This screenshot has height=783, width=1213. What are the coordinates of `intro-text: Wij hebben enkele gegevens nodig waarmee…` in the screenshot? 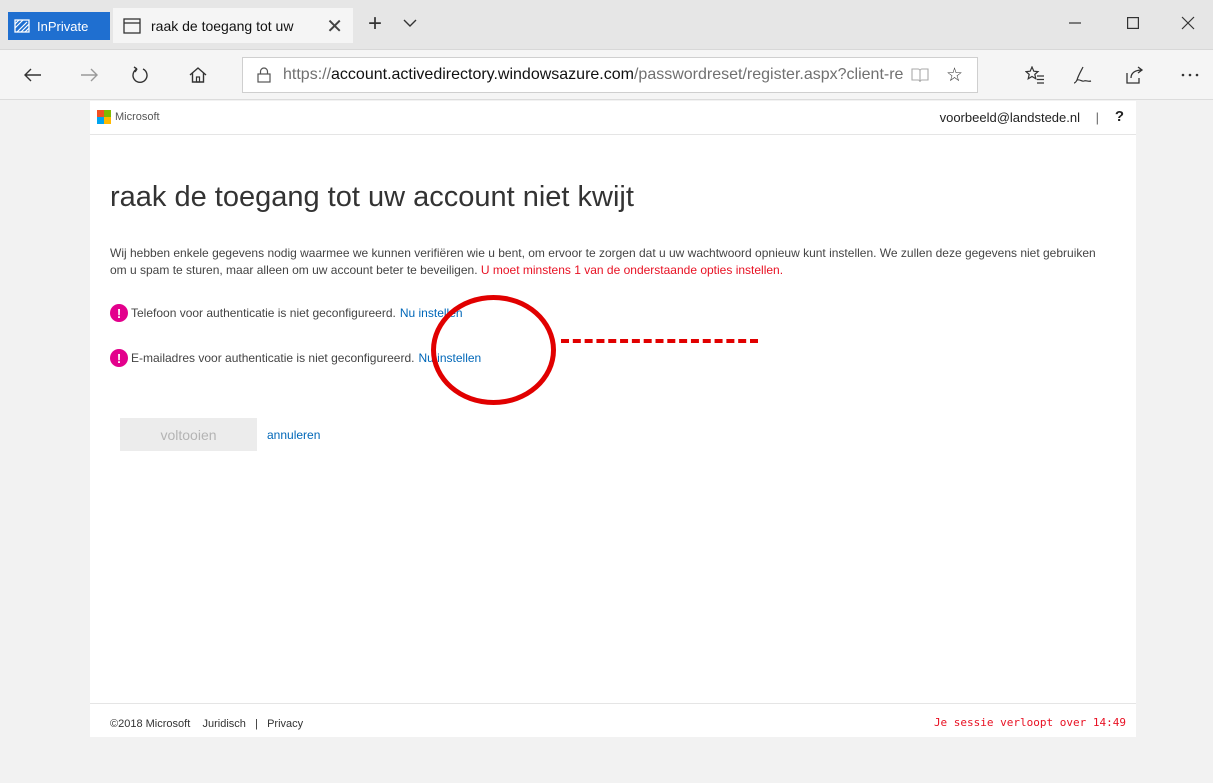 It's located at (610, 262).